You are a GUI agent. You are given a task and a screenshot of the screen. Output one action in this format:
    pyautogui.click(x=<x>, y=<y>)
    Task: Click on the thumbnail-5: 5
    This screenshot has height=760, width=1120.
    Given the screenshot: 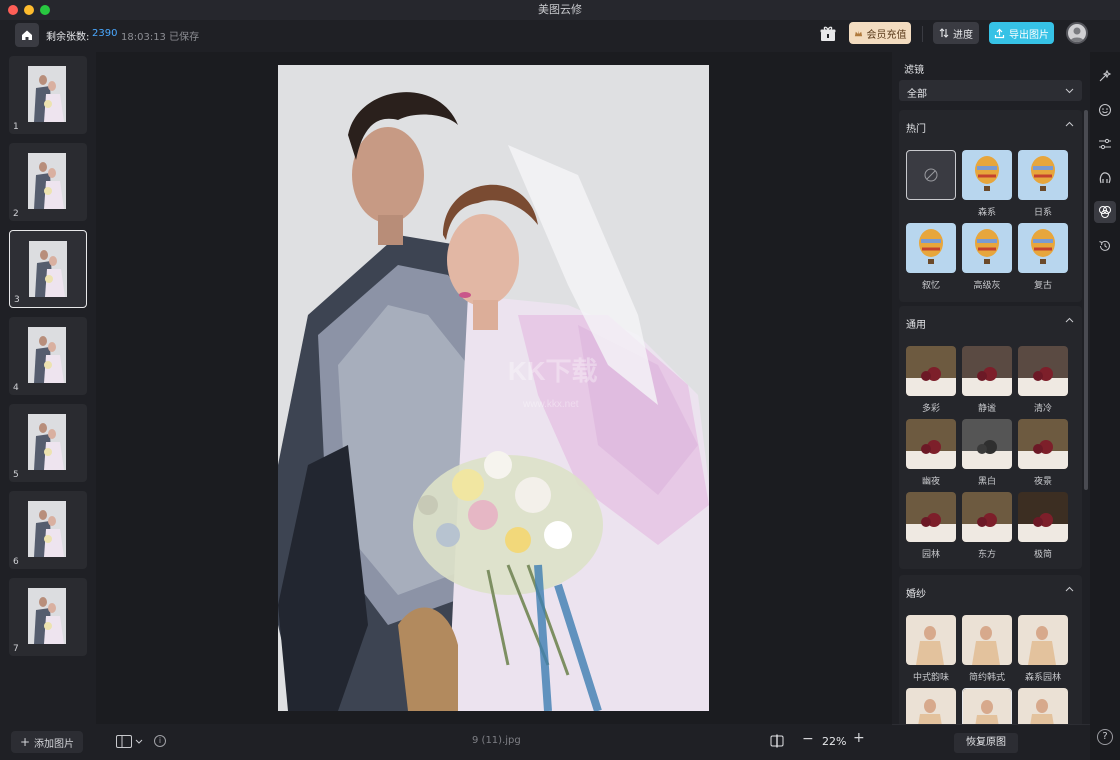 What is the action you would take?
    pyautogui.click(x=48, y=443)
    